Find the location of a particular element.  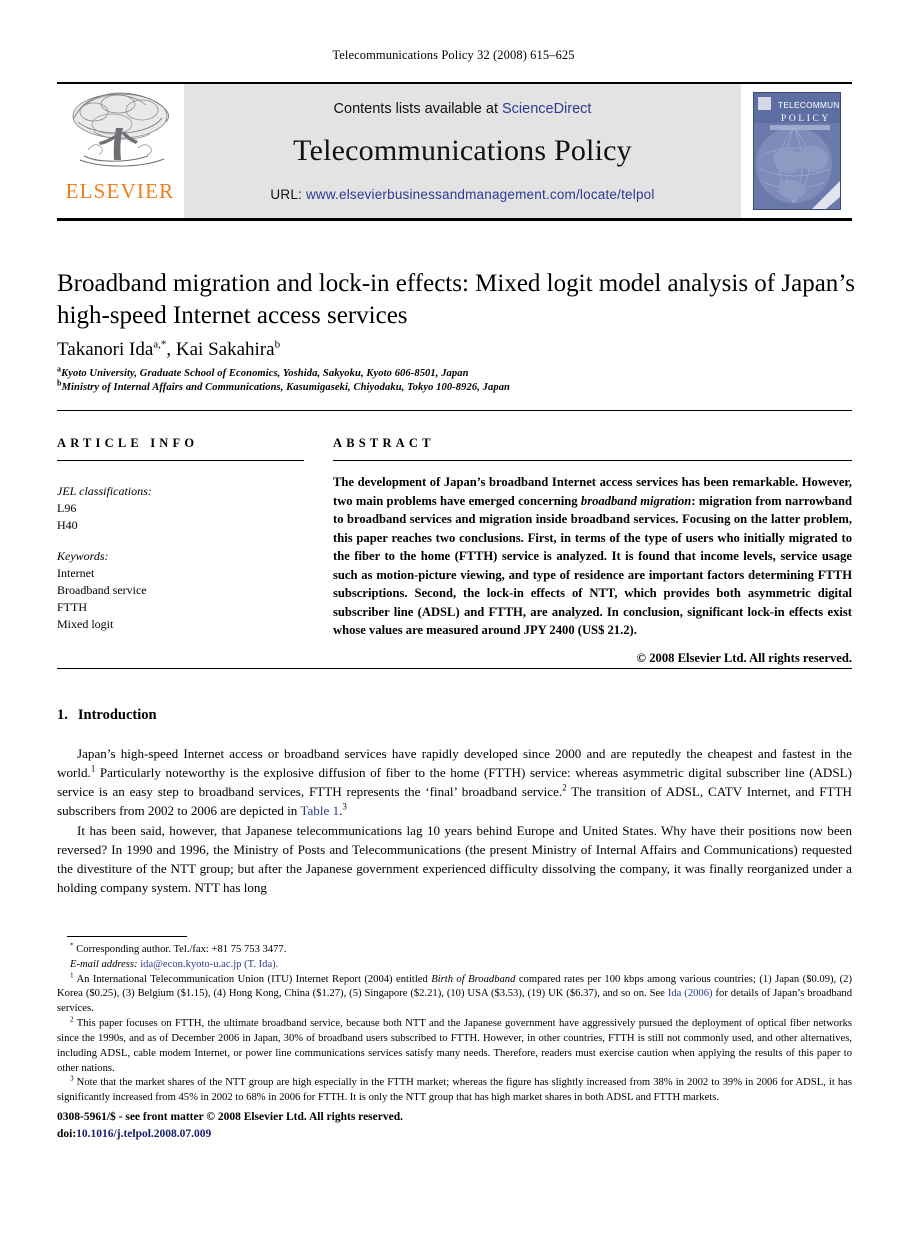

footnote-divider is located at coordinates (127, 936).